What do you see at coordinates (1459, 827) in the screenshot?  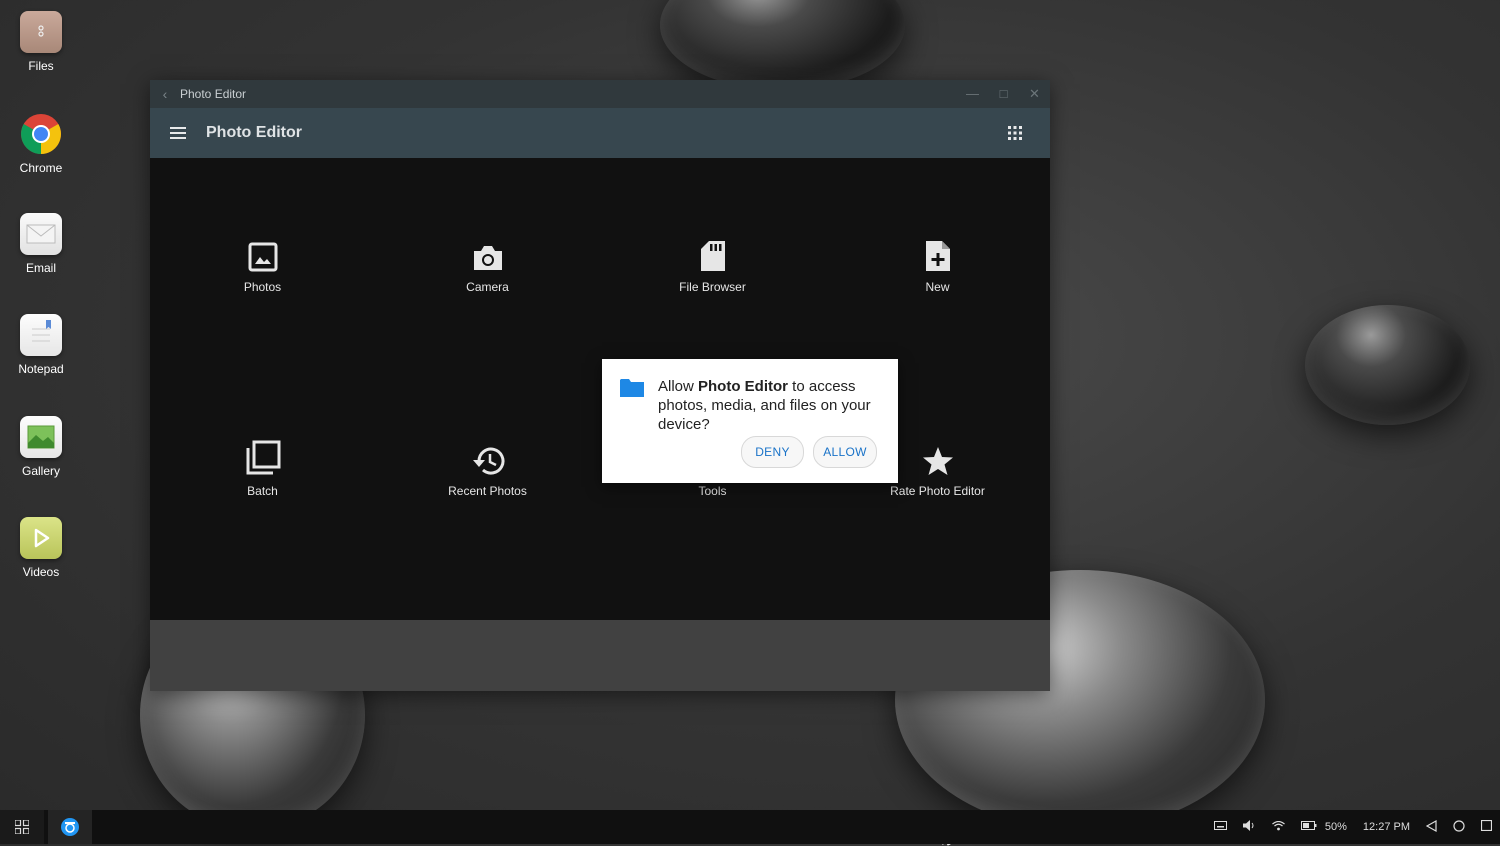 I see `nav-home-icon` at bounding box center [1459, 827].